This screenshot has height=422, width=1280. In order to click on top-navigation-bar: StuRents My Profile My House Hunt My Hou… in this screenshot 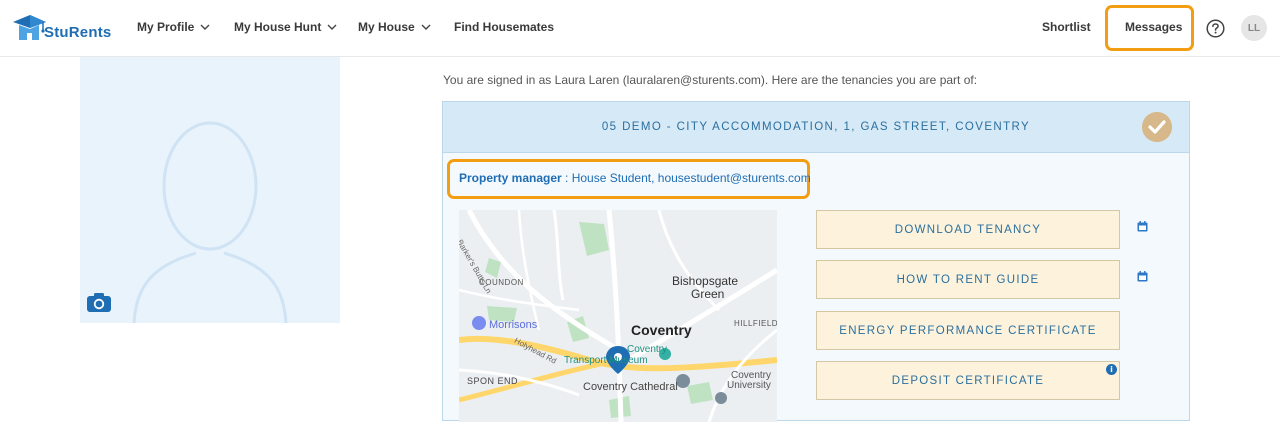, I will do `click(640, 28)`.